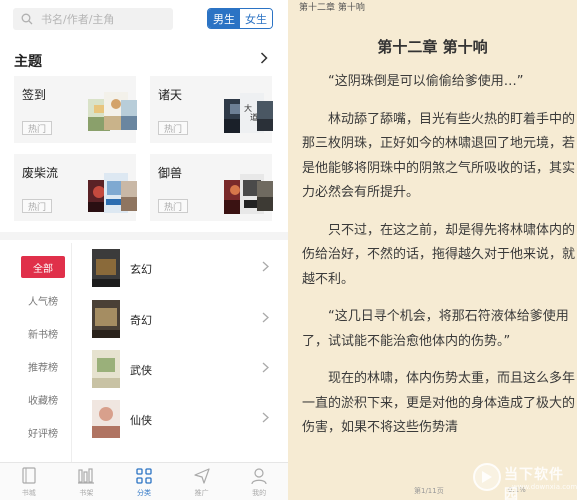  I want to click on watermark: 当下软件园 www.downxia.com, so click(524, 479).